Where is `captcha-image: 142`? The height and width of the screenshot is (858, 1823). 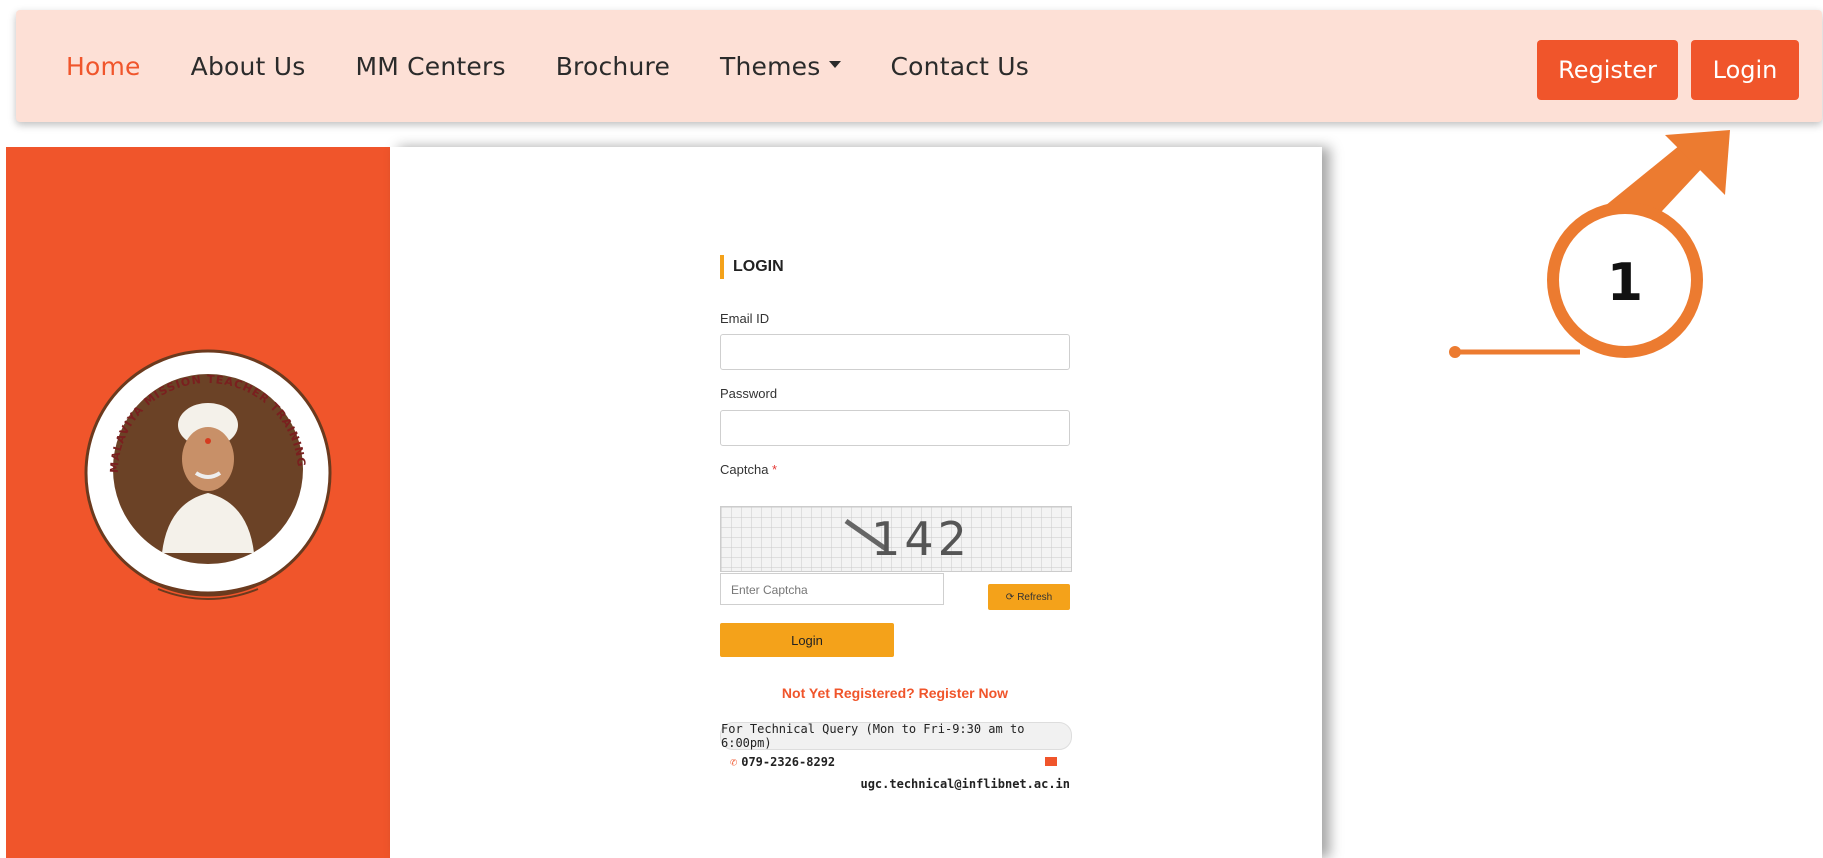
captcha-image: 142 is located at coordinates (896, 539).